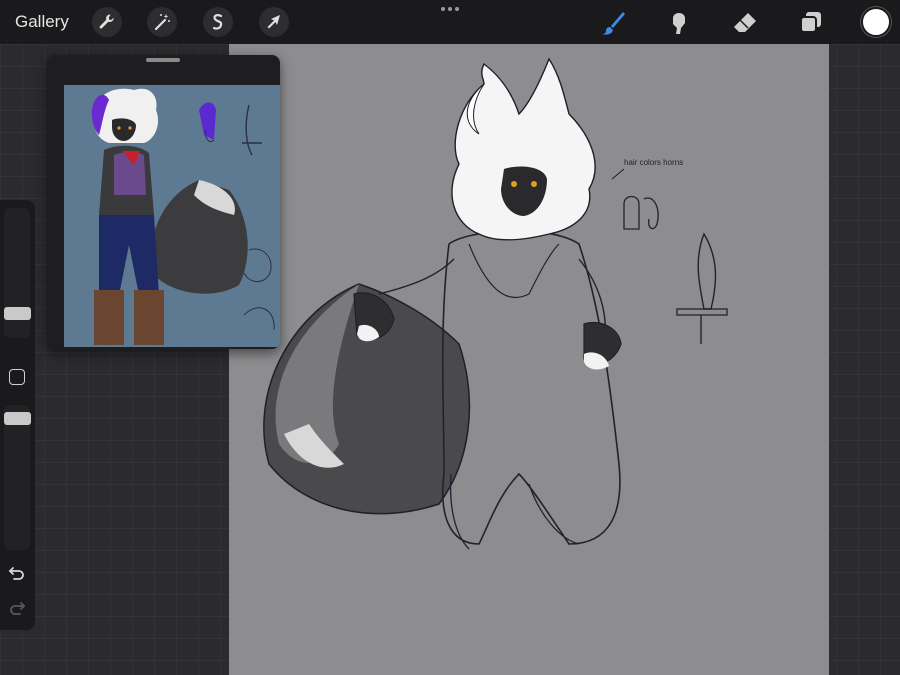 The image size is (900, 675). I want to click on transform-arrow-icon, so click(273, 22).